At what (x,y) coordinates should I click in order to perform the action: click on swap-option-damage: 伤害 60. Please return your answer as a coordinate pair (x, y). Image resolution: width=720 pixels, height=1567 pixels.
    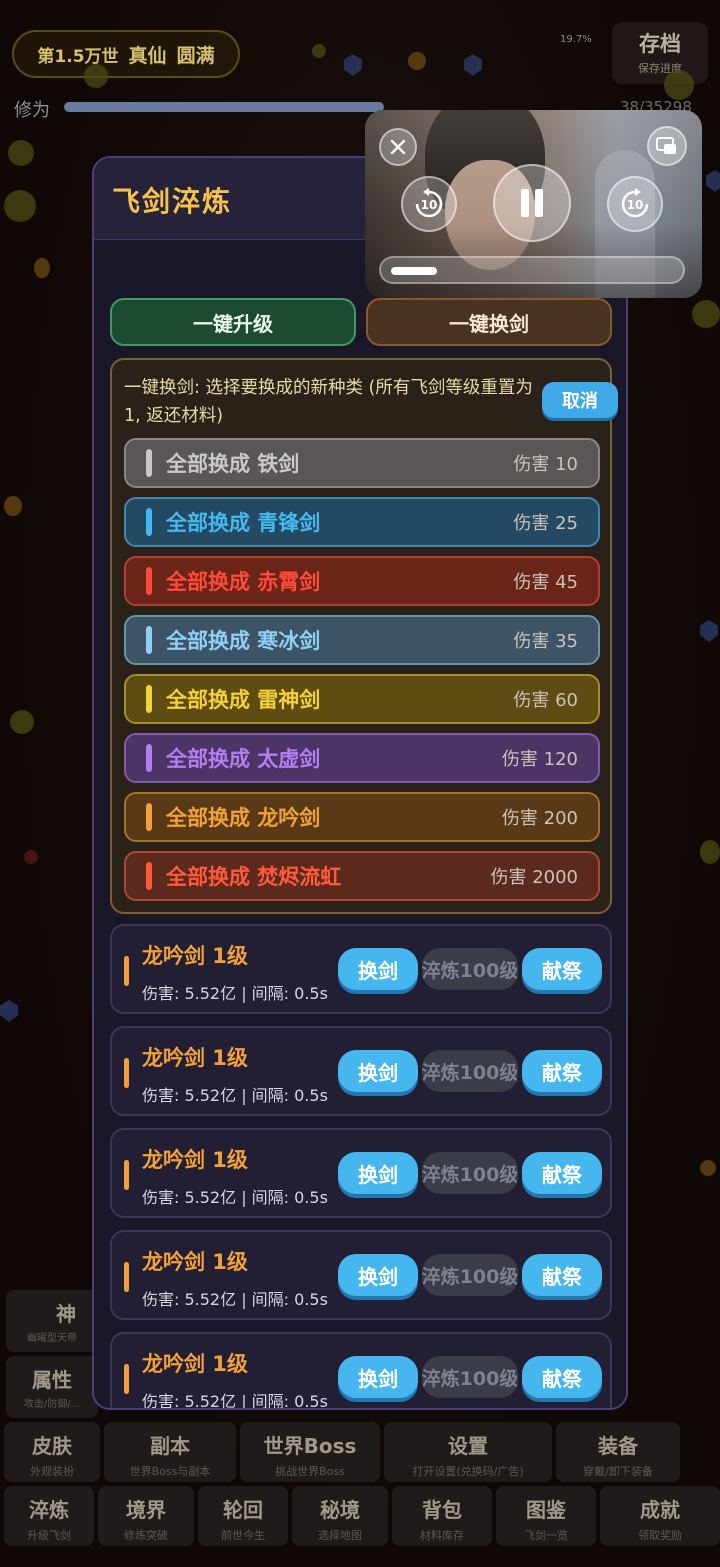
    Looking at the image, I should click on (545, 700).